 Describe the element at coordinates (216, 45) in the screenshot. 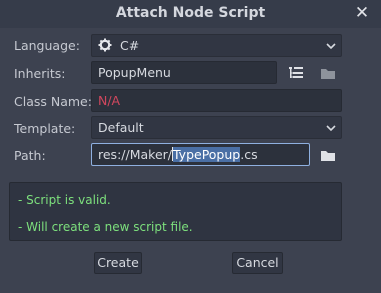

I see `language-dropdown: C#` at that location.